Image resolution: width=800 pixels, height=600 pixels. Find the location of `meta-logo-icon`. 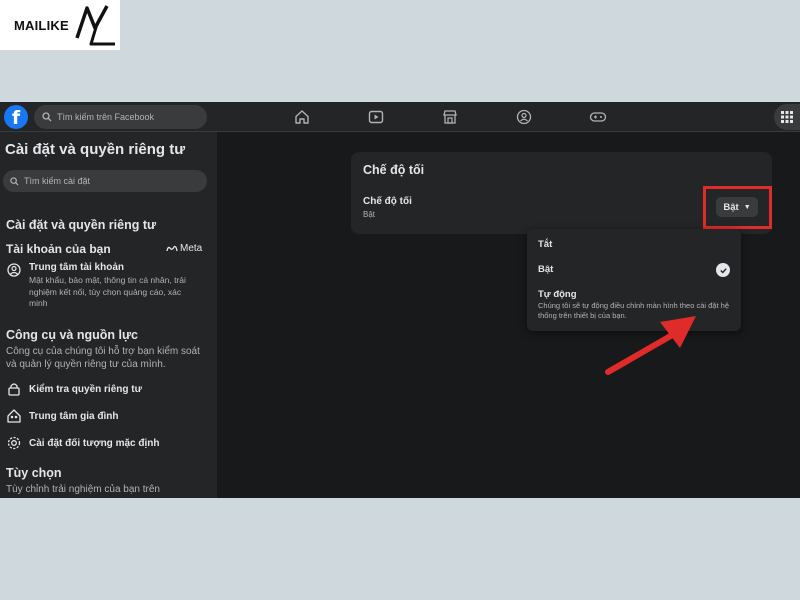

meta-logo-icon is located at coordinates (172, 248).